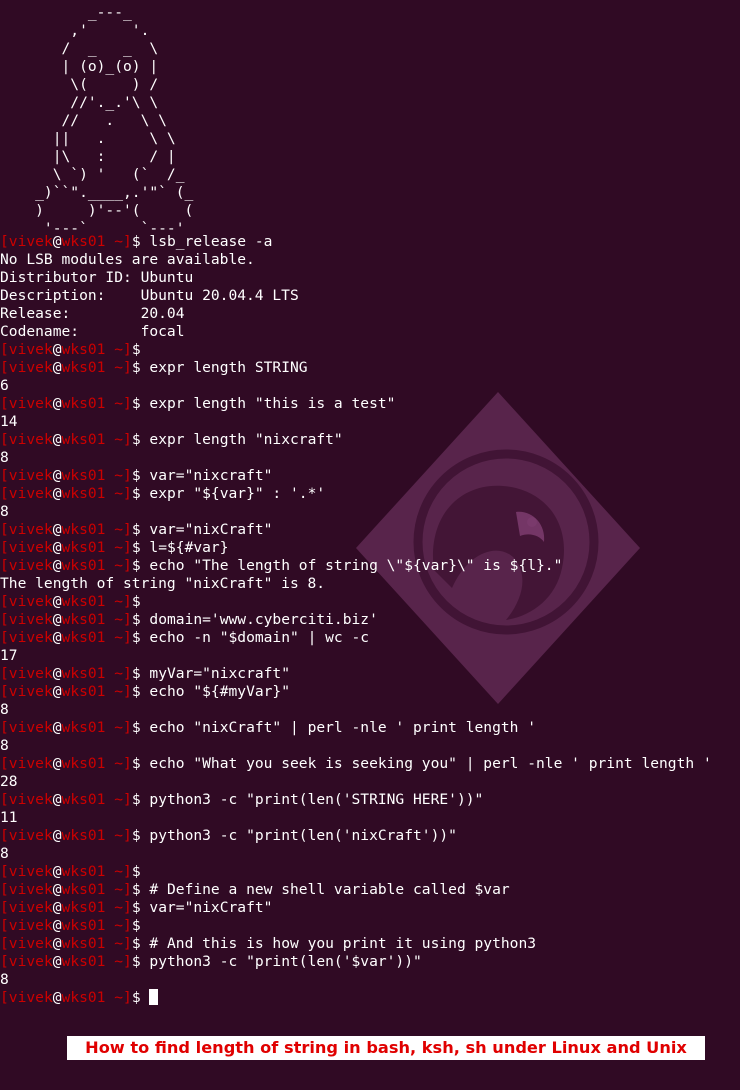 This screenshot has width=740, height=1090. What do you see at coordinates (154, 997) in the screenshot?
I see `text-cursor` at bounding box center [154, 997].